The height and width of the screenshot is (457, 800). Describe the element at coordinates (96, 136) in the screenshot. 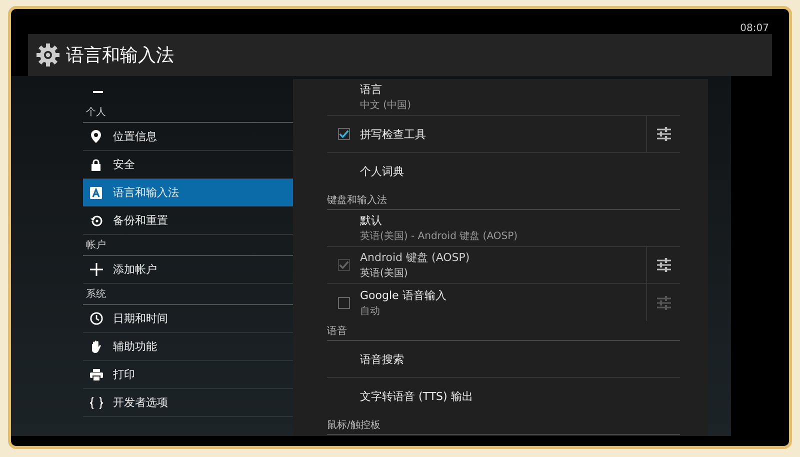

I see `location-pin-icon` at that location.